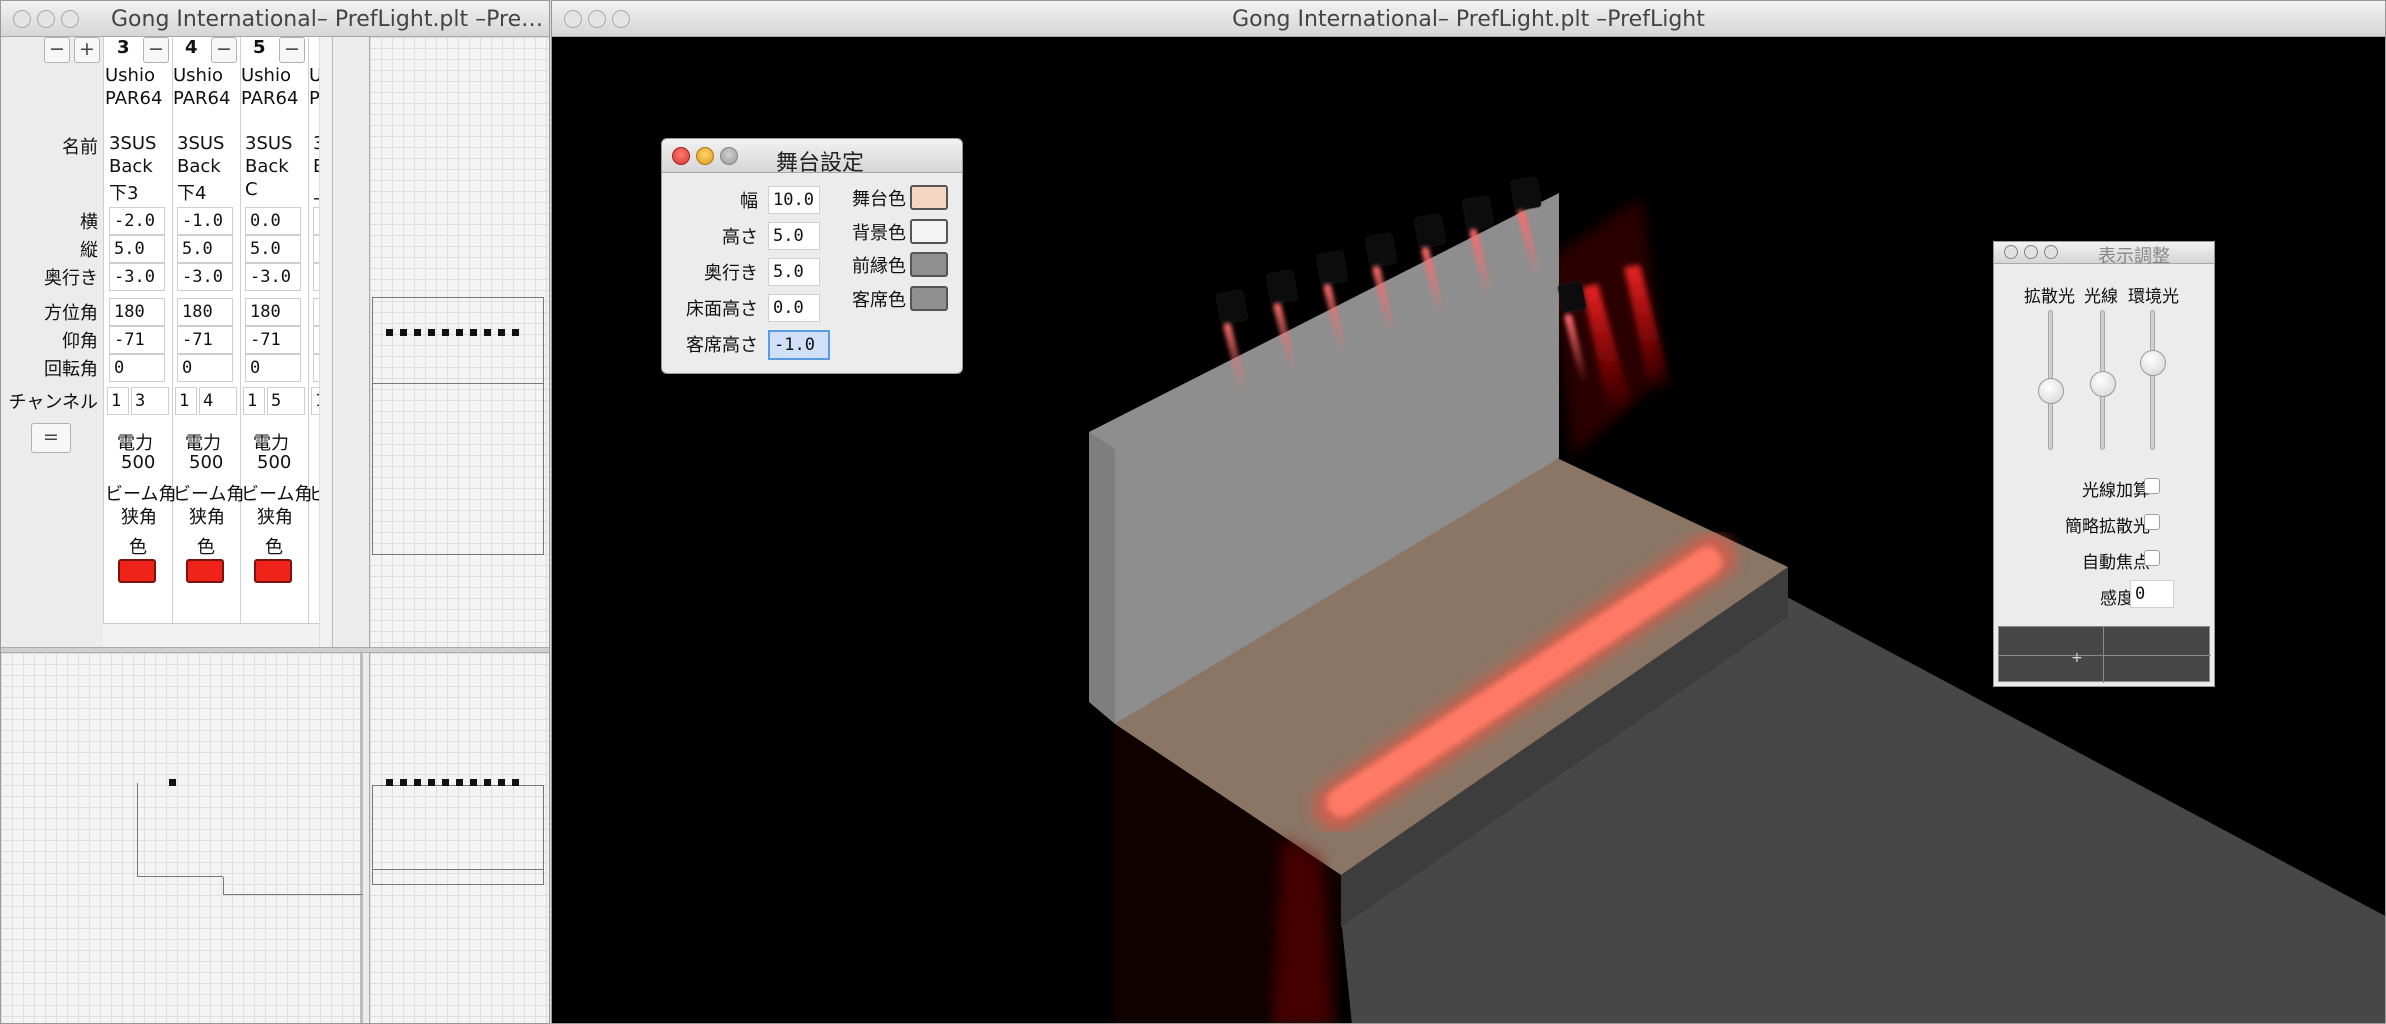  I want to click on fixture-color-label: 色, so click(274, 547).